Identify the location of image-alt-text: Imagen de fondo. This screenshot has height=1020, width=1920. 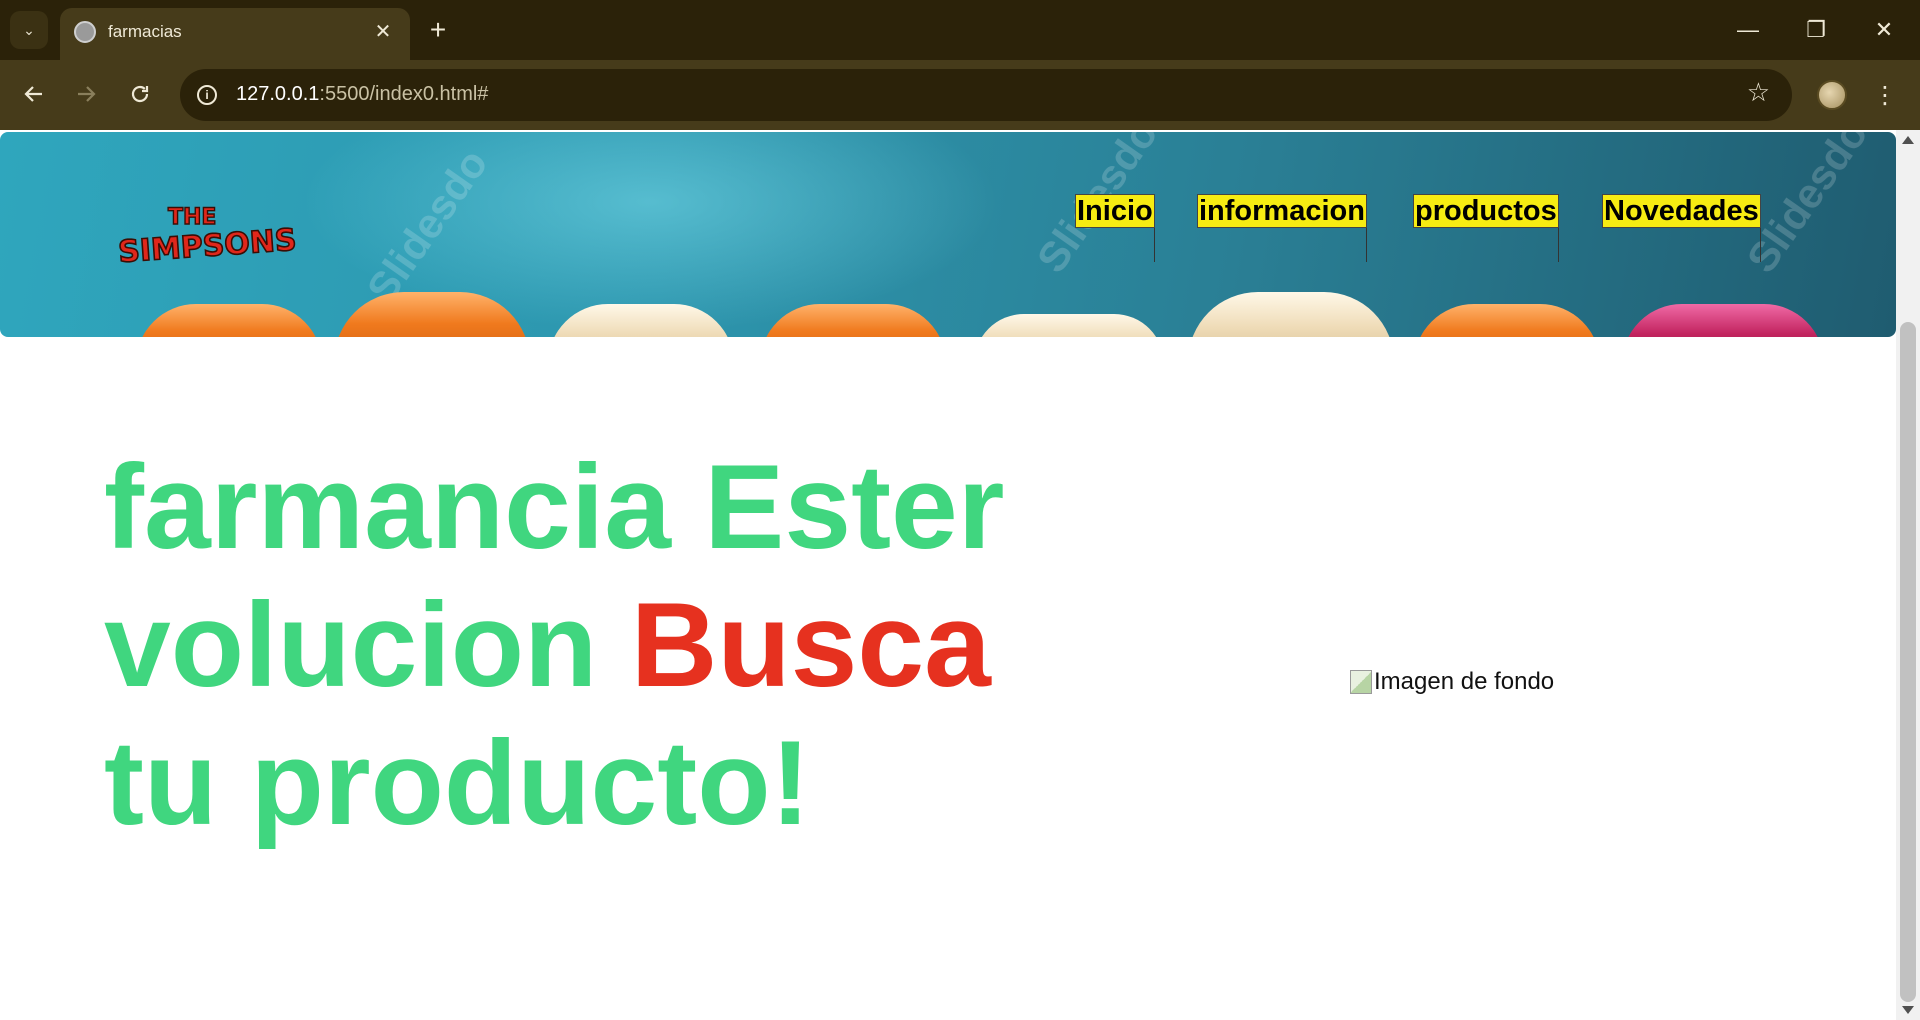
(1464, 681).